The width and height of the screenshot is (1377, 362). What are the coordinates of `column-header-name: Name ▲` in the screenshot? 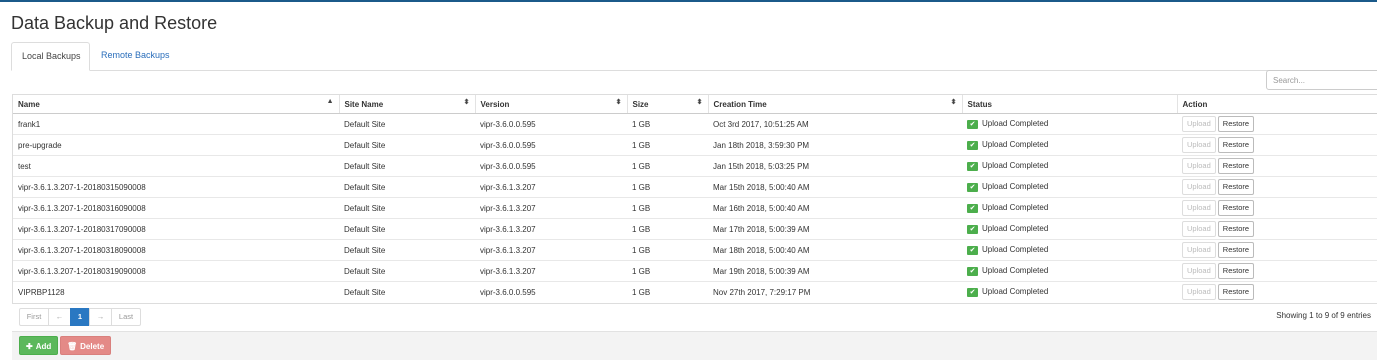 It's located at (176, 104).